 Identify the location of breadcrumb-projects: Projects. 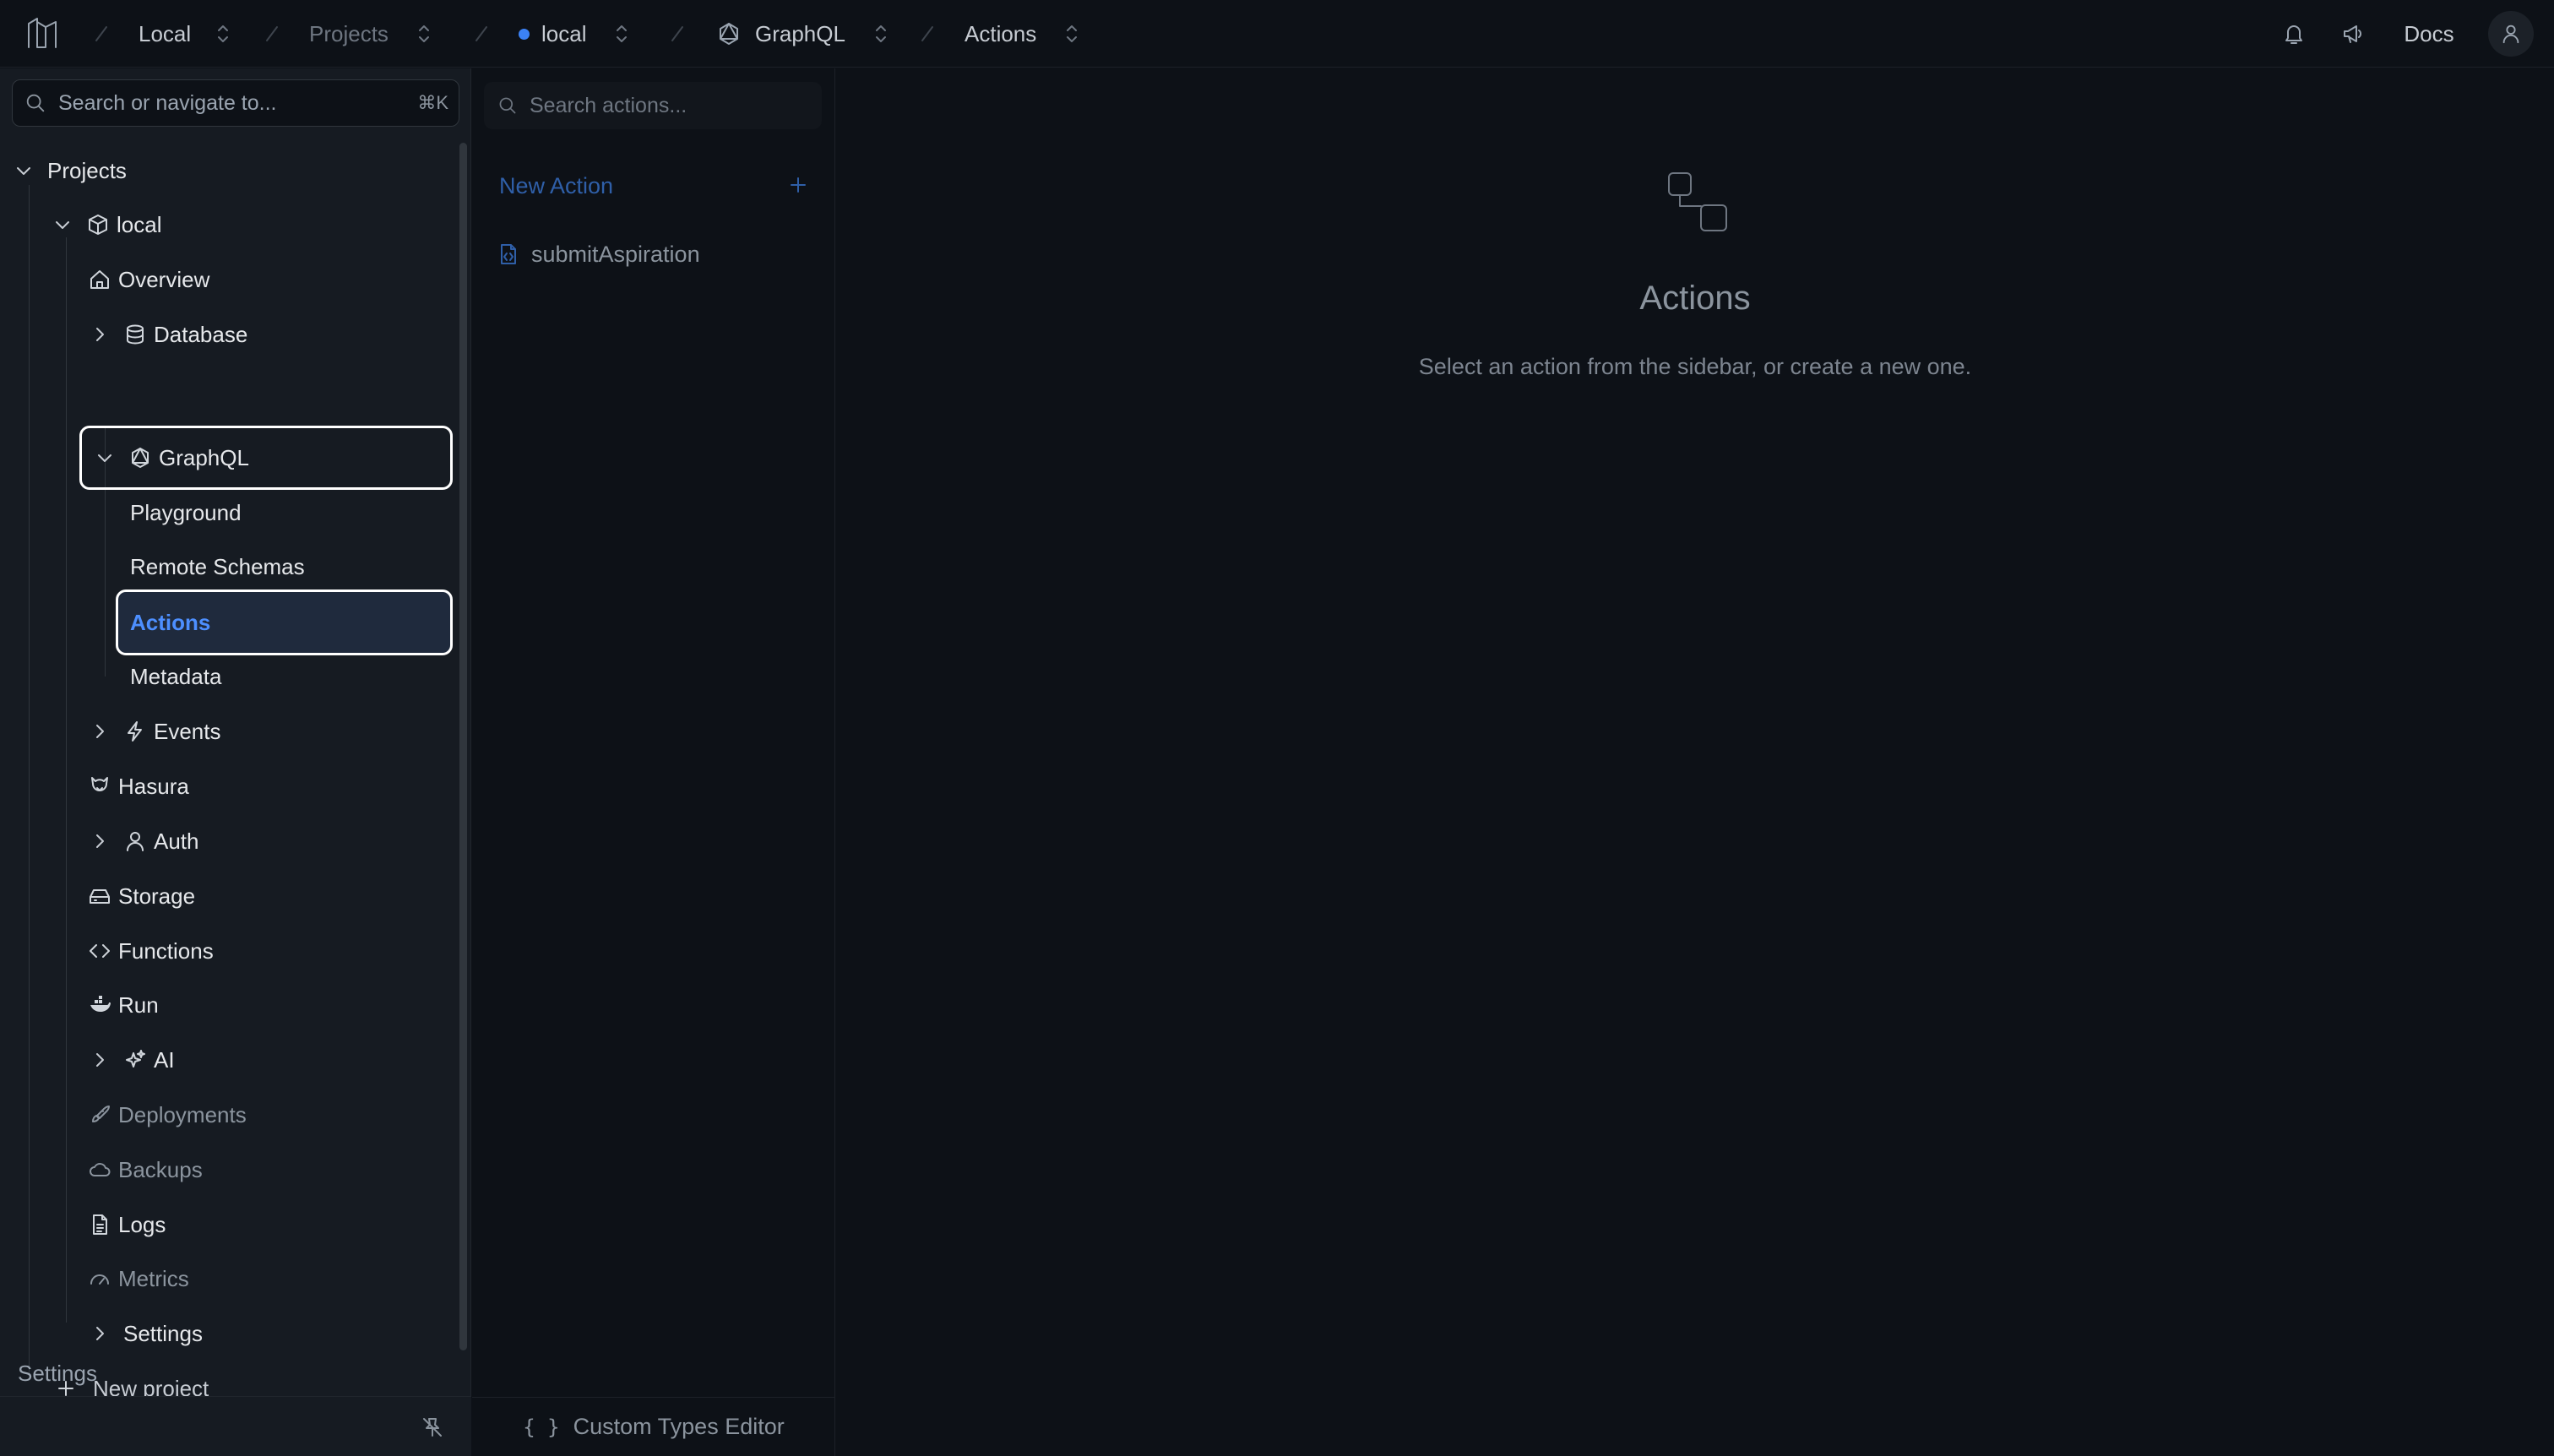
(347, 34).